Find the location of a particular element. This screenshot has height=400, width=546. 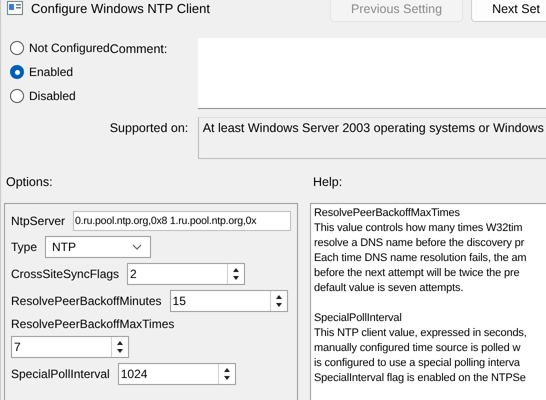

type-dropdown: NTP is located at coordinates (98, 247).